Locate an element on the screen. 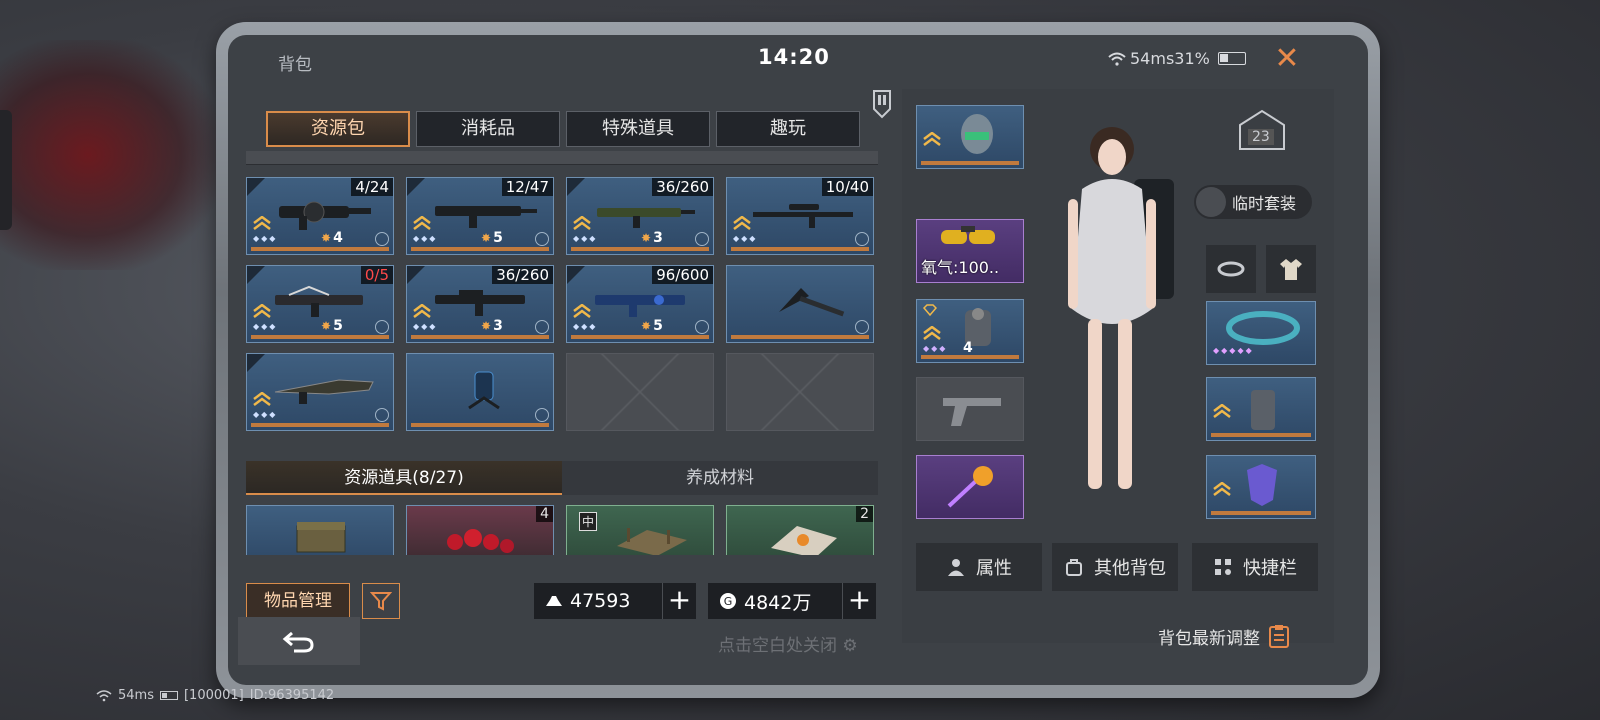 This screenshot has height=720, width=1600. ring-slot-button is located at coordinates (1231, 269).